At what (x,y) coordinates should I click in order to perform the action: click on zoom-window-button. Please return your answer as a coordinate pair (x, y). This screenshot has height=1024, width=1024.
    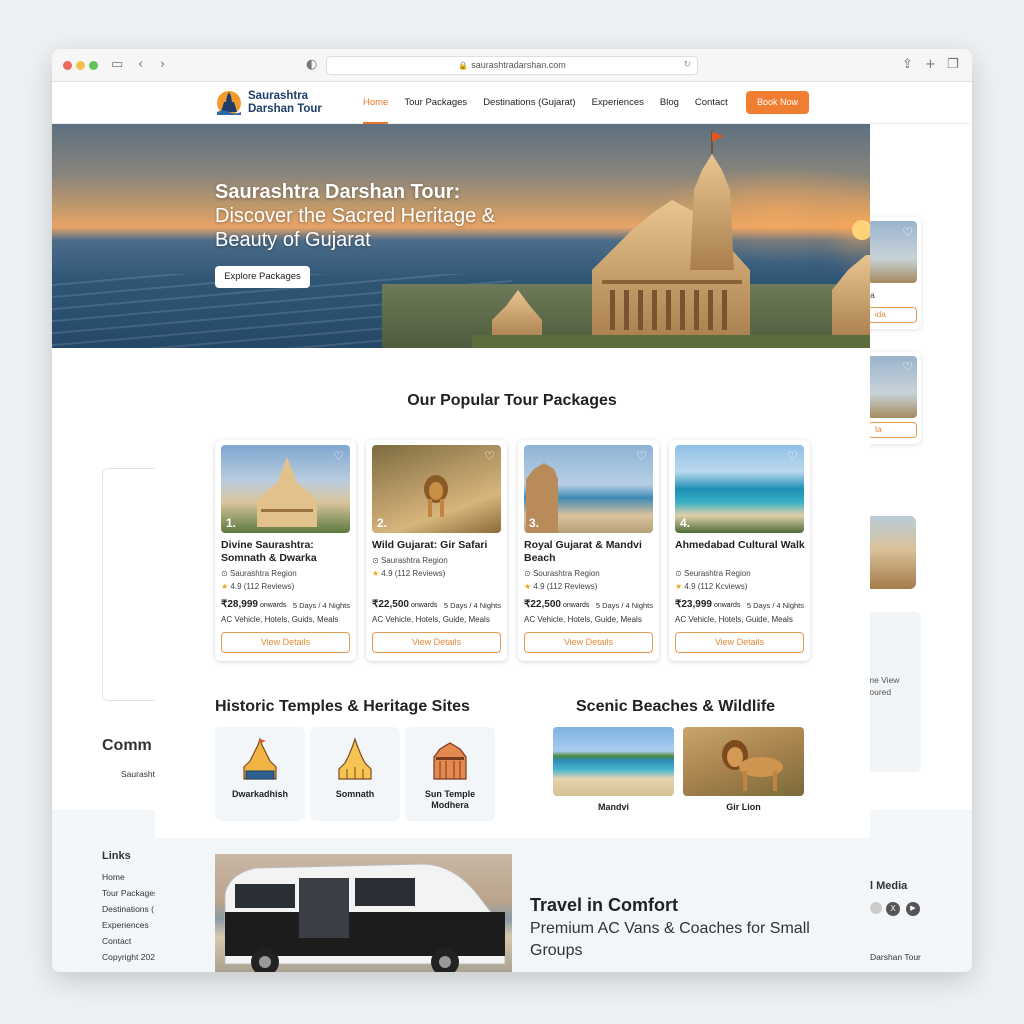
    Looking at the image, I should click on (93, 65).